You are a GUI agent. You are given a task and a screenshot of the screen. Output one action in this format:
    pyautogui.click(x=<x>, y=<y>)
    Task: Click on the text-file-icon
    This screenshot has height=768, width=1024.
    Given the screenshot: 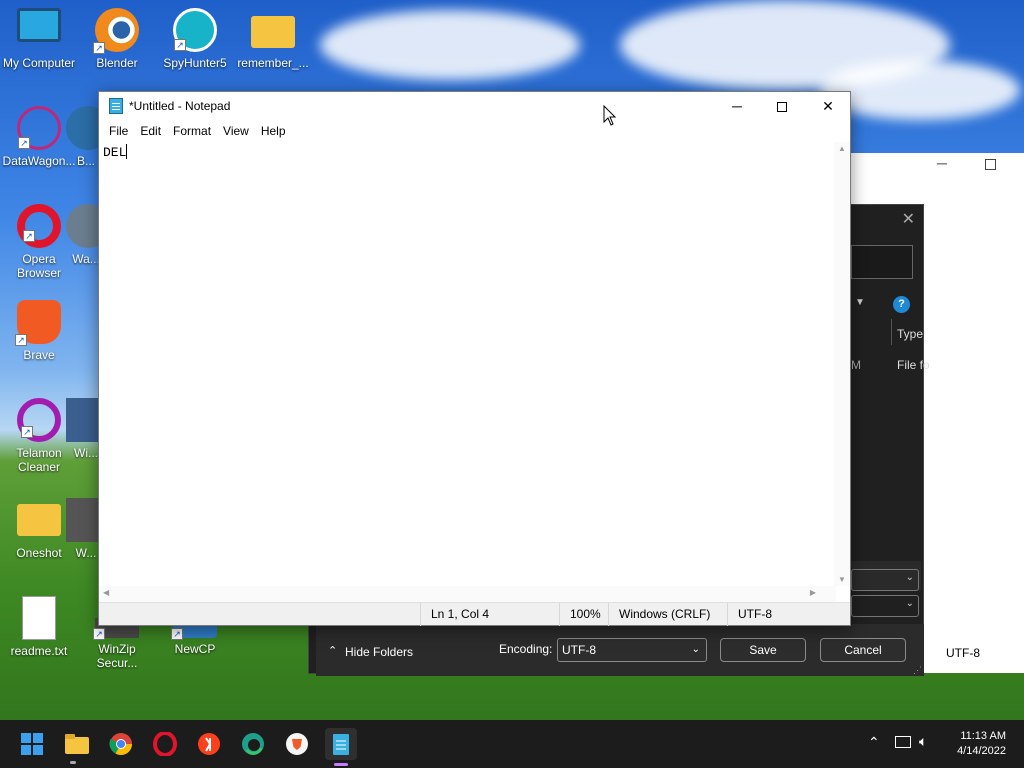 What is the action you would take?
    pyautogui.click(x=39, y=618)
    